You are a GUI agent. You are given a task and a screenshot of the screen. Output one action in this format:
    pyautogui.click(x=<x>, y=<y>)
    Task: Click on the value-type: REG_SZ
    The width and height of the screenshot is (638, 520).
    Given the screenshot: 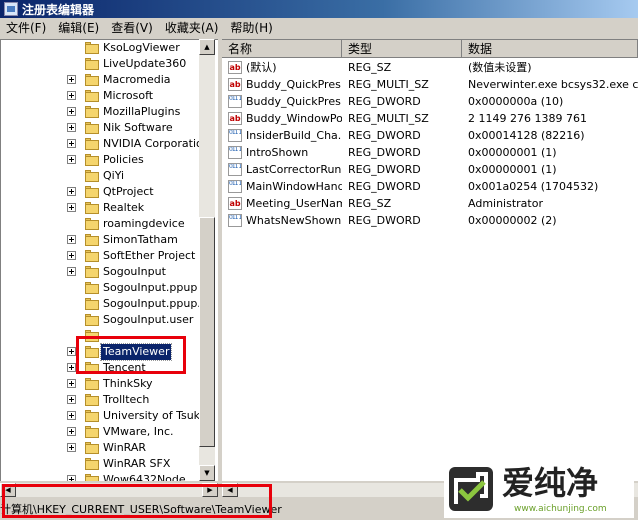 What is the action you would take?
    pyautogui.click(x=370, y=67)
    